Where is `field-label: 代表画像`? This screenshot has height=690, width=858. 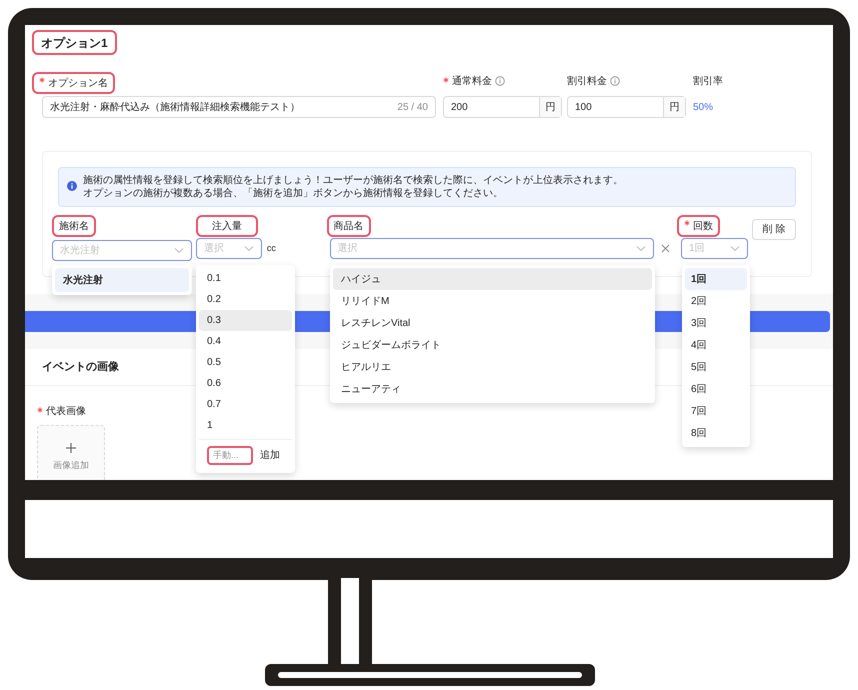
field-label: 代表画像 is located at coordinates (66, 411).